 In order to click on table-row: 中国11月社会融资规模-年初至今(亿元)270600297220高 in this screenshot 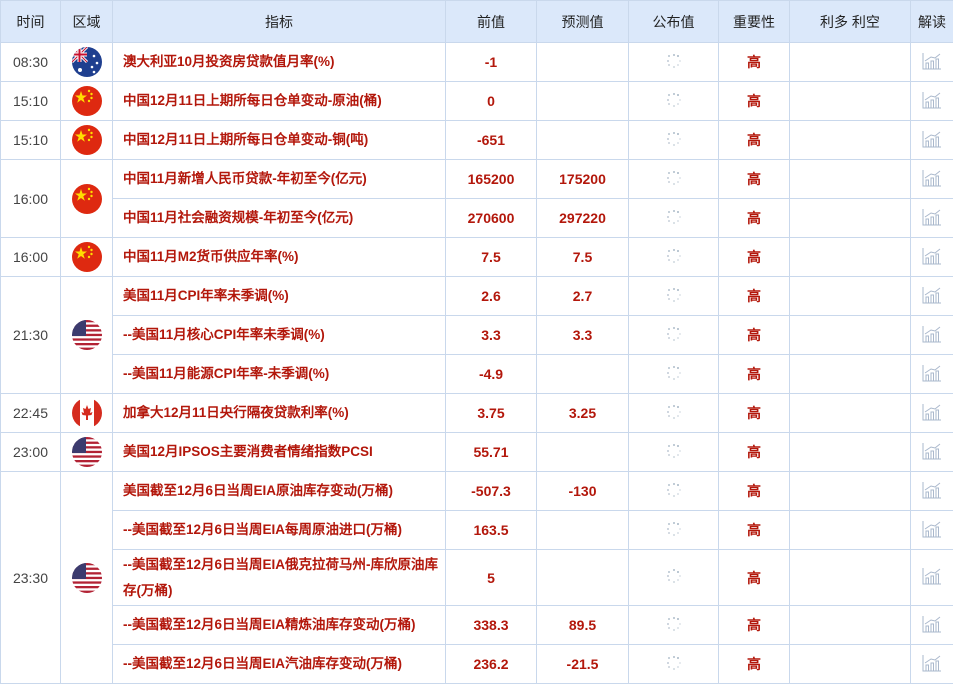, I will do `click(477, 218)`.